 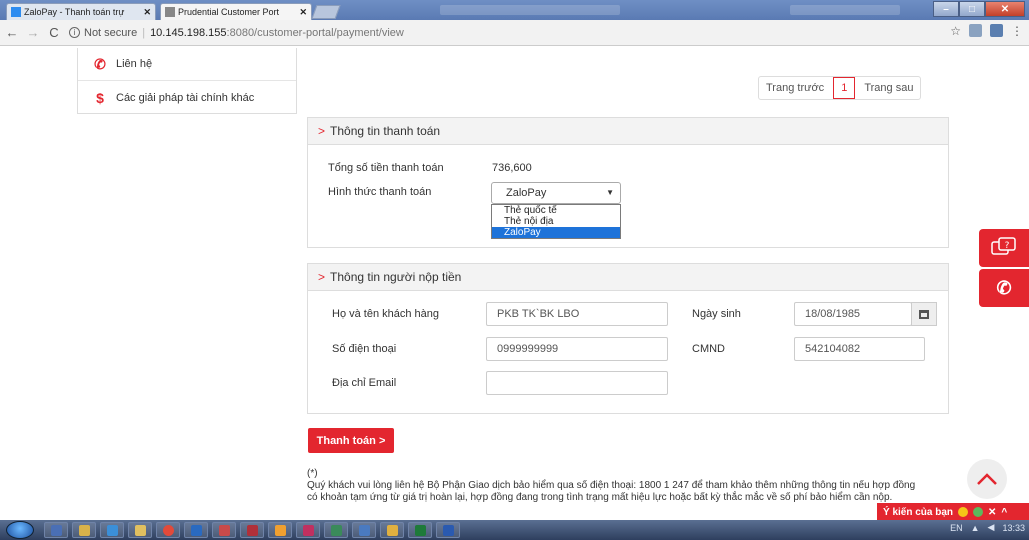 I want to click on volume-icon: ◀, so click(x=991, y=527).